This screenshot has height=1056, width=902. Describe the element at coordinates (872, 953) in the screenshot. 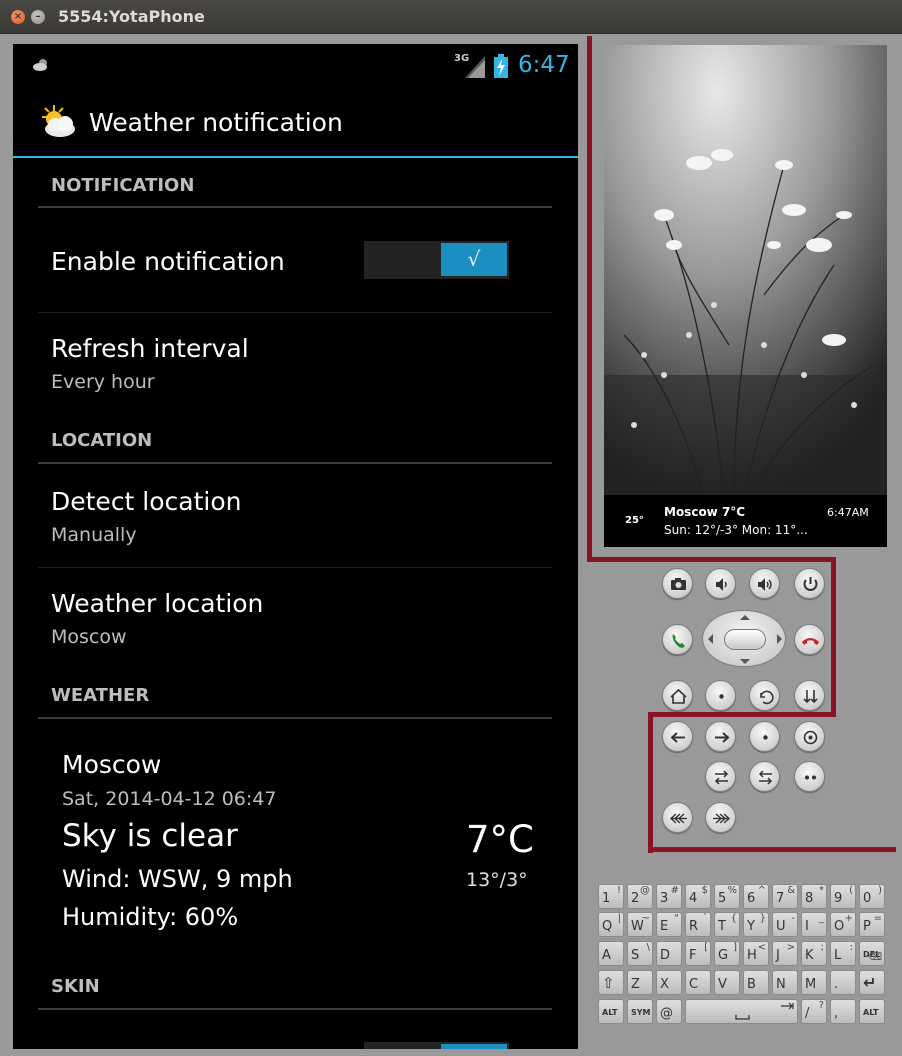

I see `key-delete: DEL ⌫` at that location.